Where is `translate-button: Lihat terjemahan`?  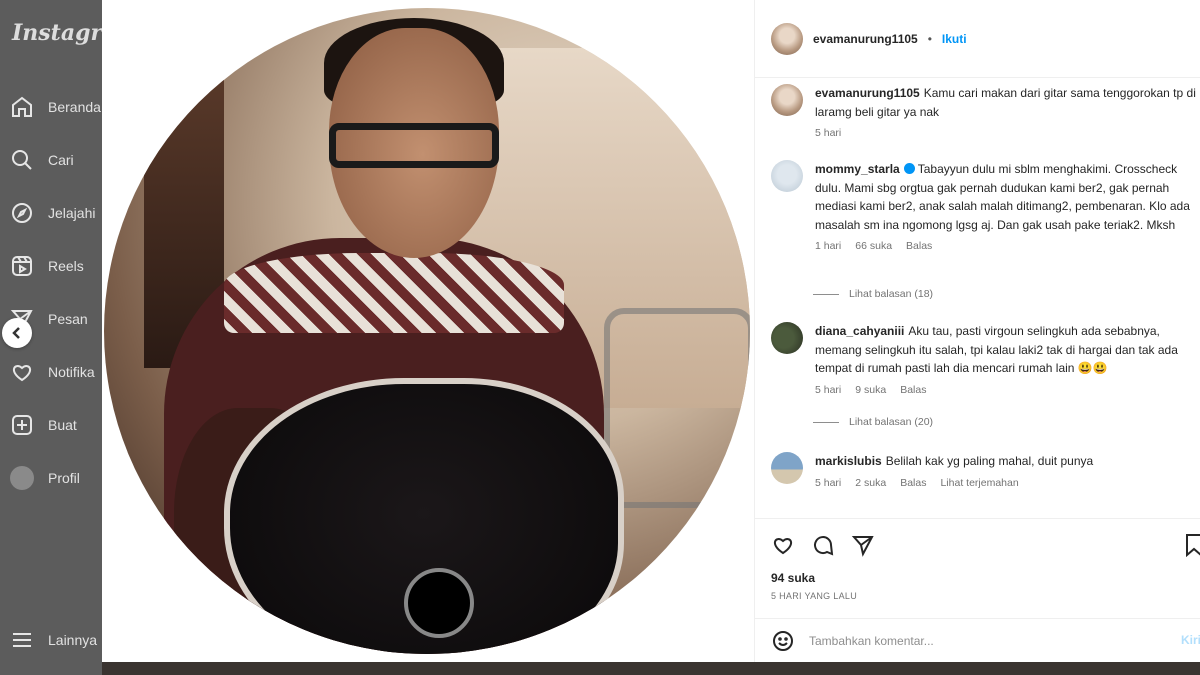 translate-button: Lihat terjemahan is located at coordinates (979, 483).